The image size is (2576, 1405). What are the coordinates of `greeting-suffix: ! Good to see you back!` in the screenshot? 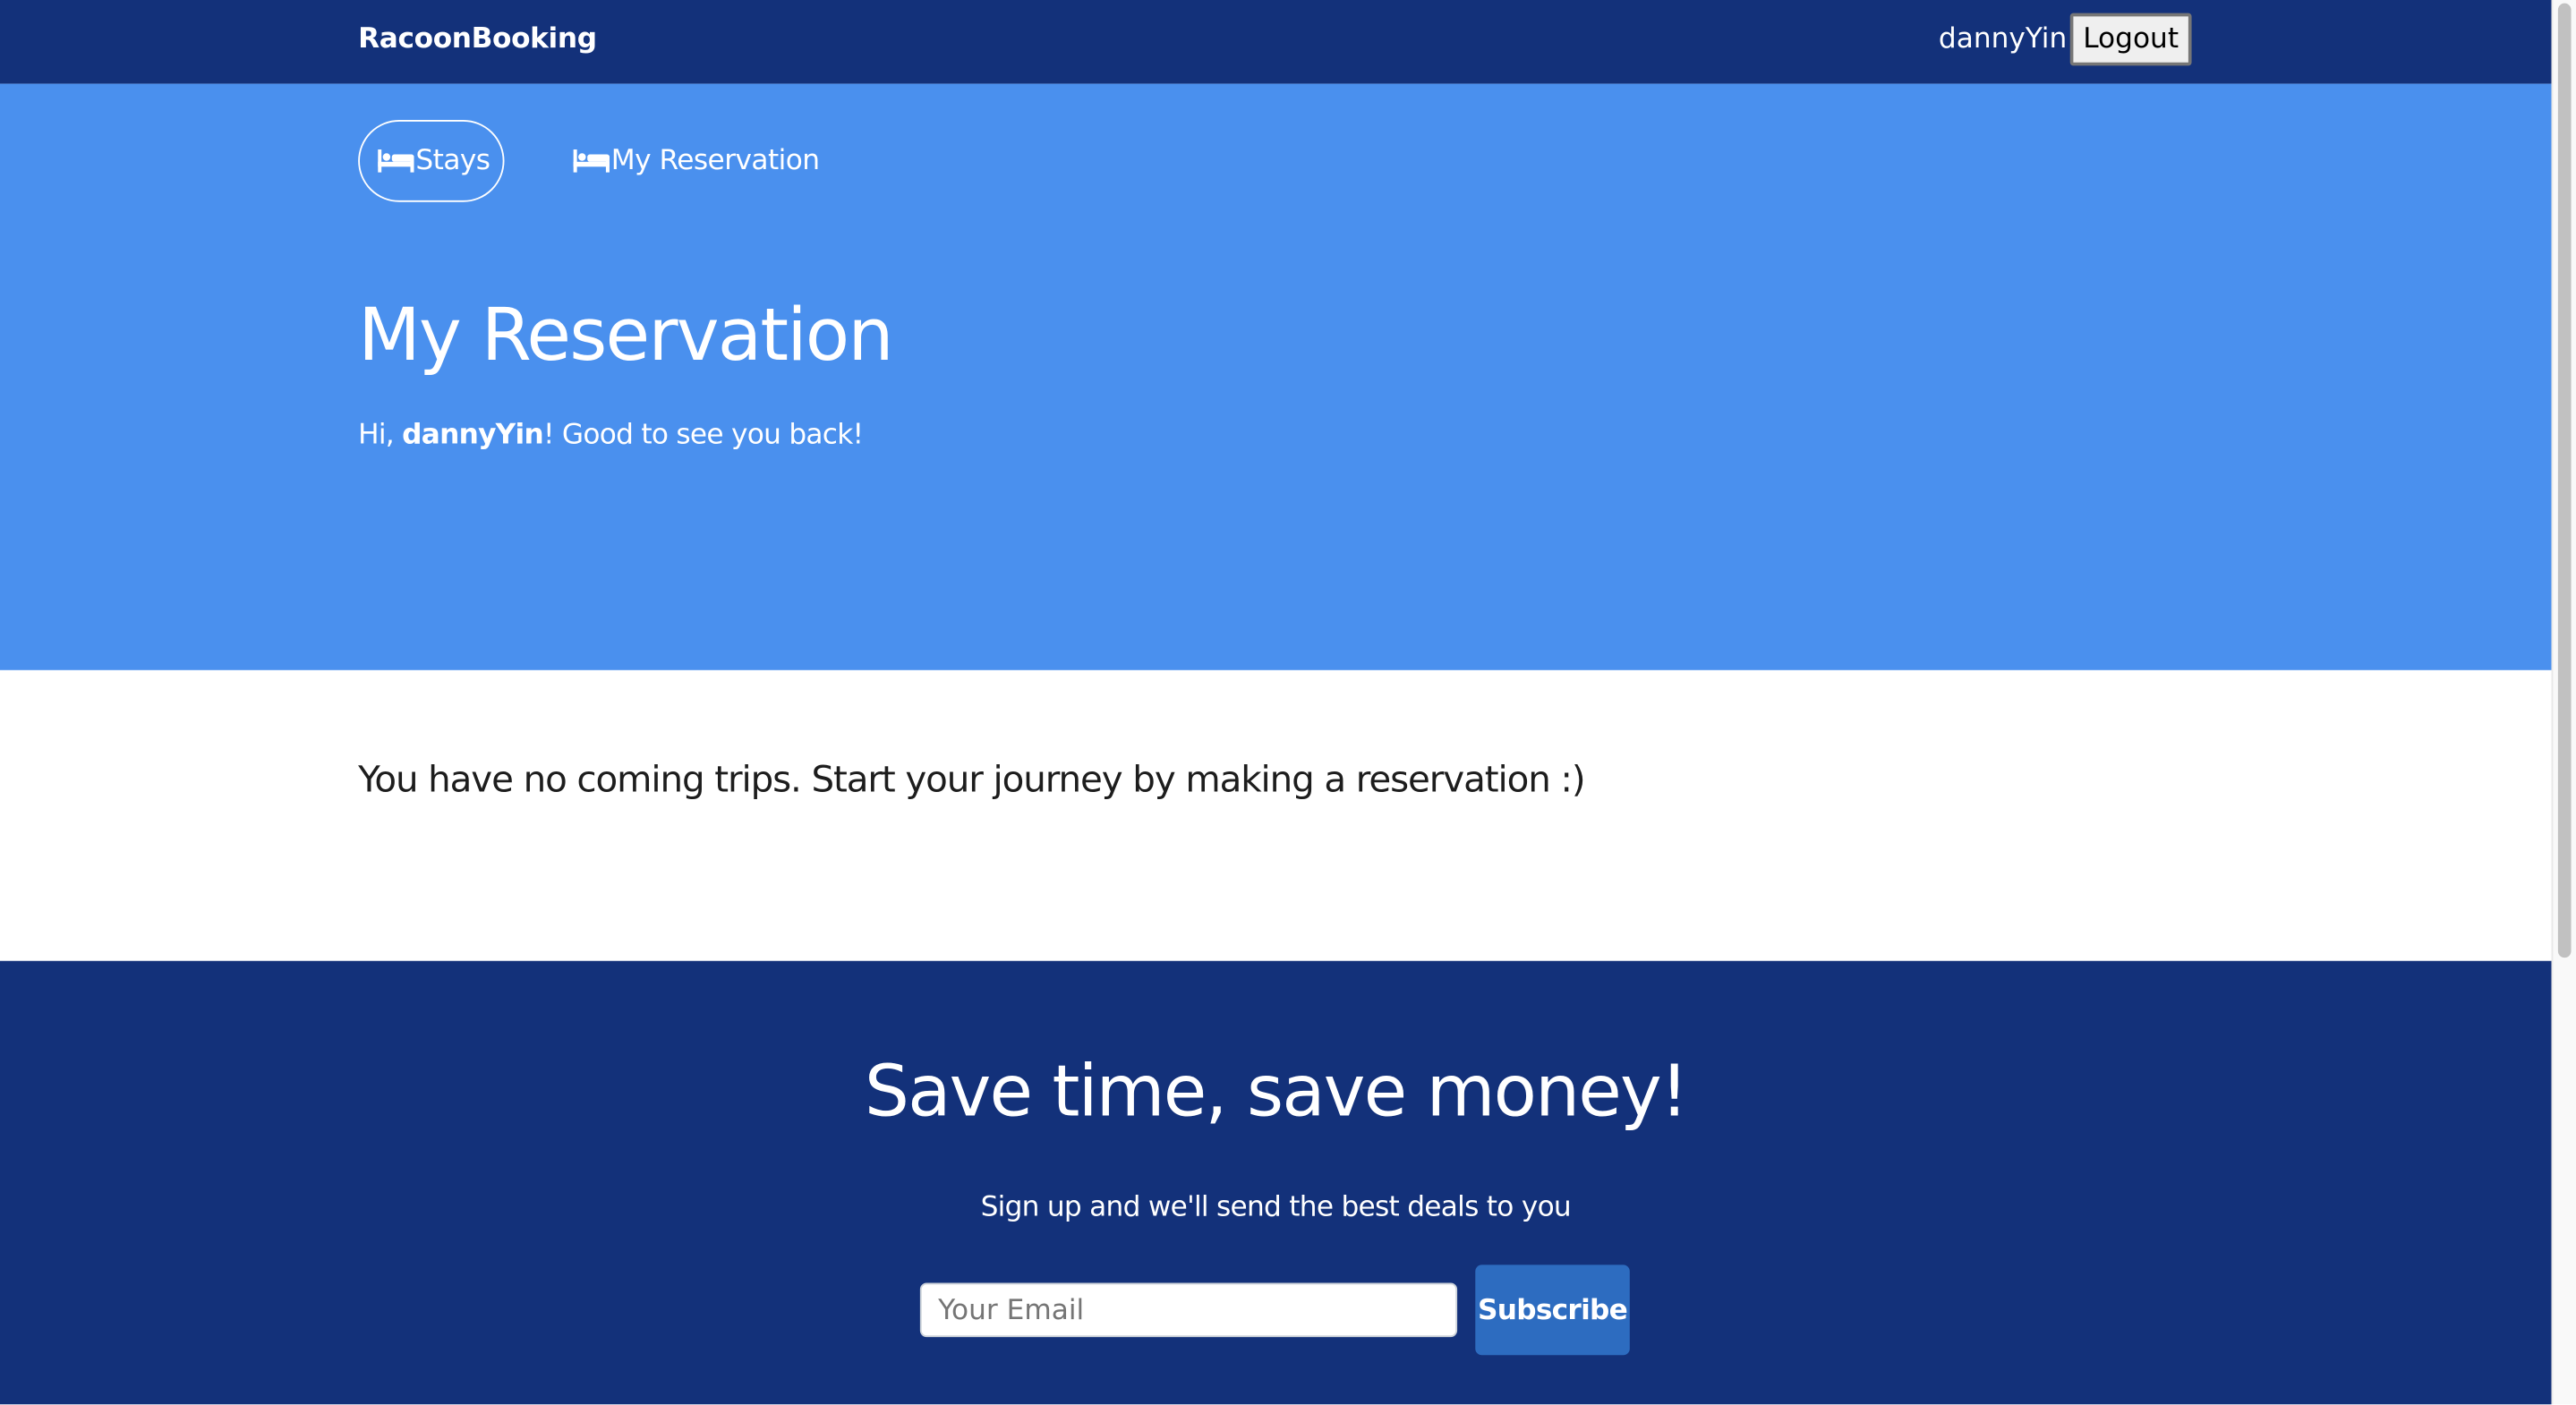 It's located at (703, 435).